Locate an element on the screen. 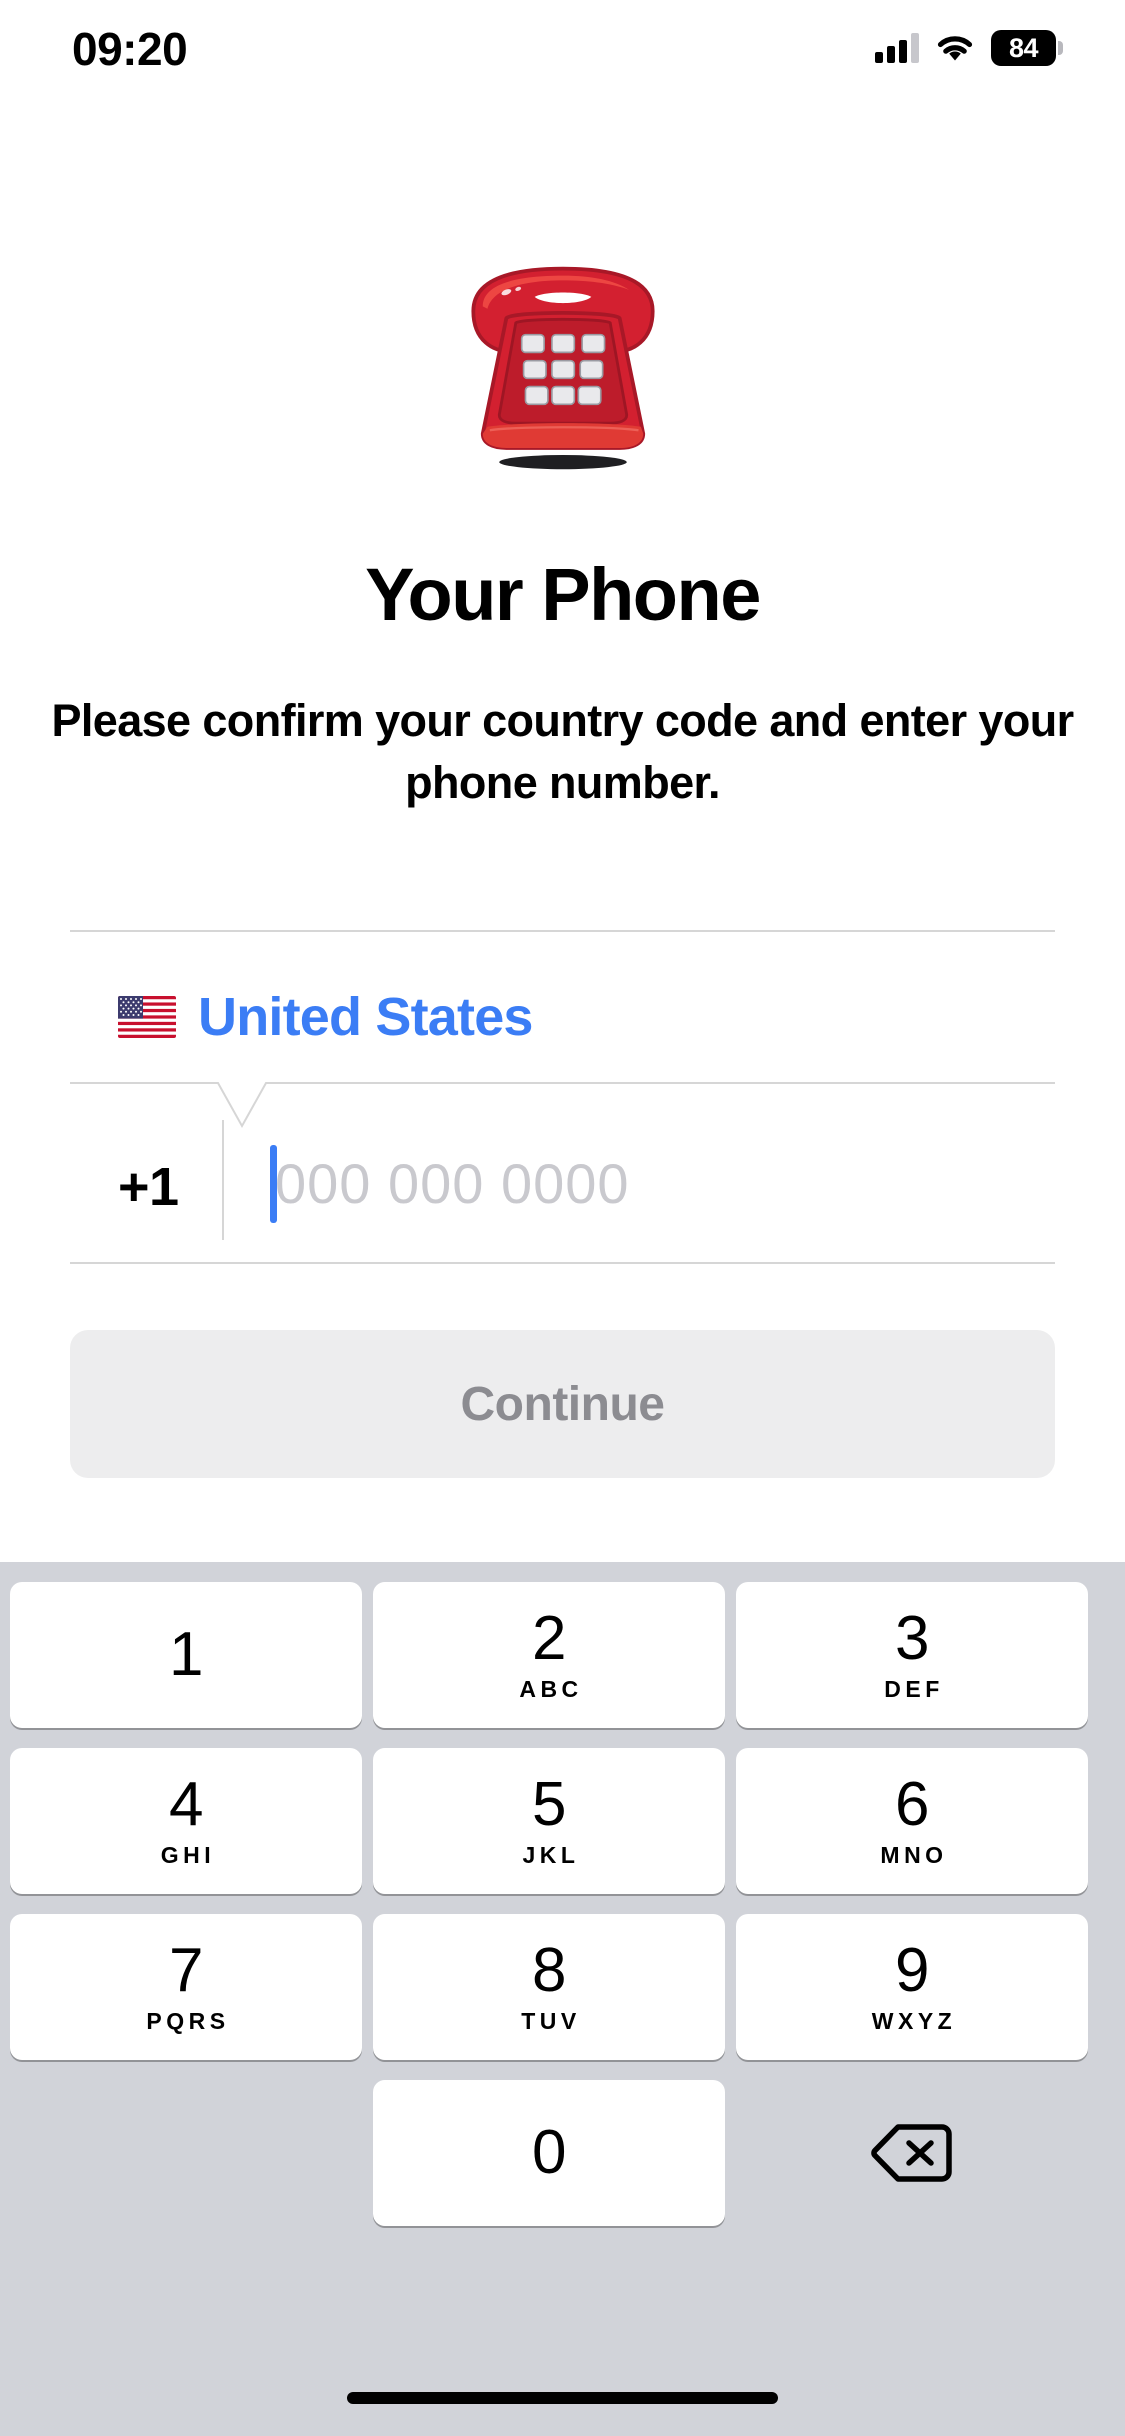 The height and width of the screenshot is (2436, 1125). phone-number-field: +1 000 000 0000 is located at coordinates (562, 1190).